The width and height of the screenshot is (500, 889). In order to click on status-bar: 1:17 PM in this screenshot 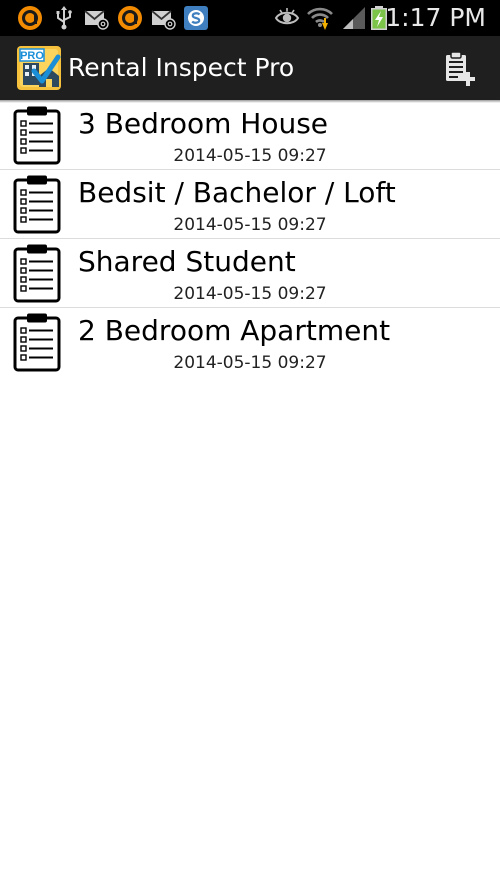, I will do `click(250, 18)`.